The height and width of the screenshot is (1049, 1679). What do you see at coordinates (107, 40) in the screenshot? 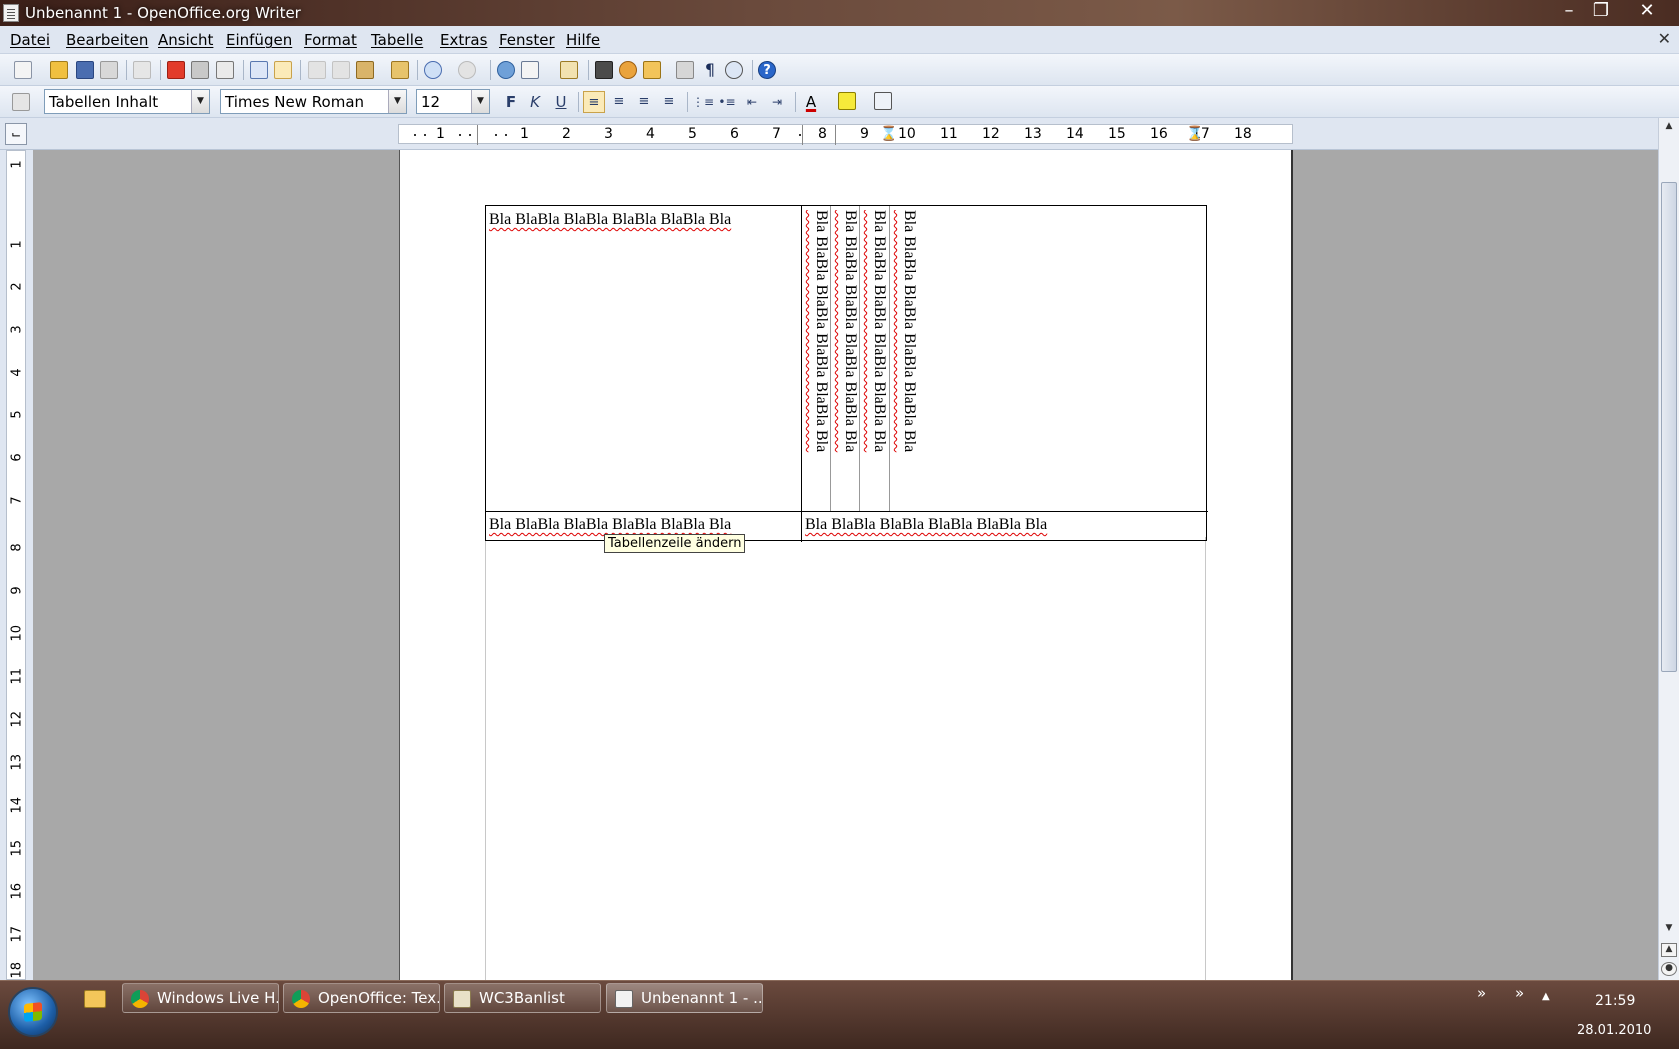
I see `menu-bearbeiten: Bearbeiten` at bounding box center [107, 40].